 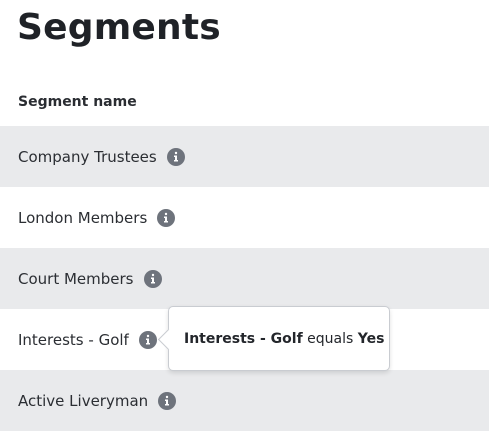 What do you see at coordinates (119, 27) in the screenshot?
I see `page-title: Segments` at bounding box center [119, 27].